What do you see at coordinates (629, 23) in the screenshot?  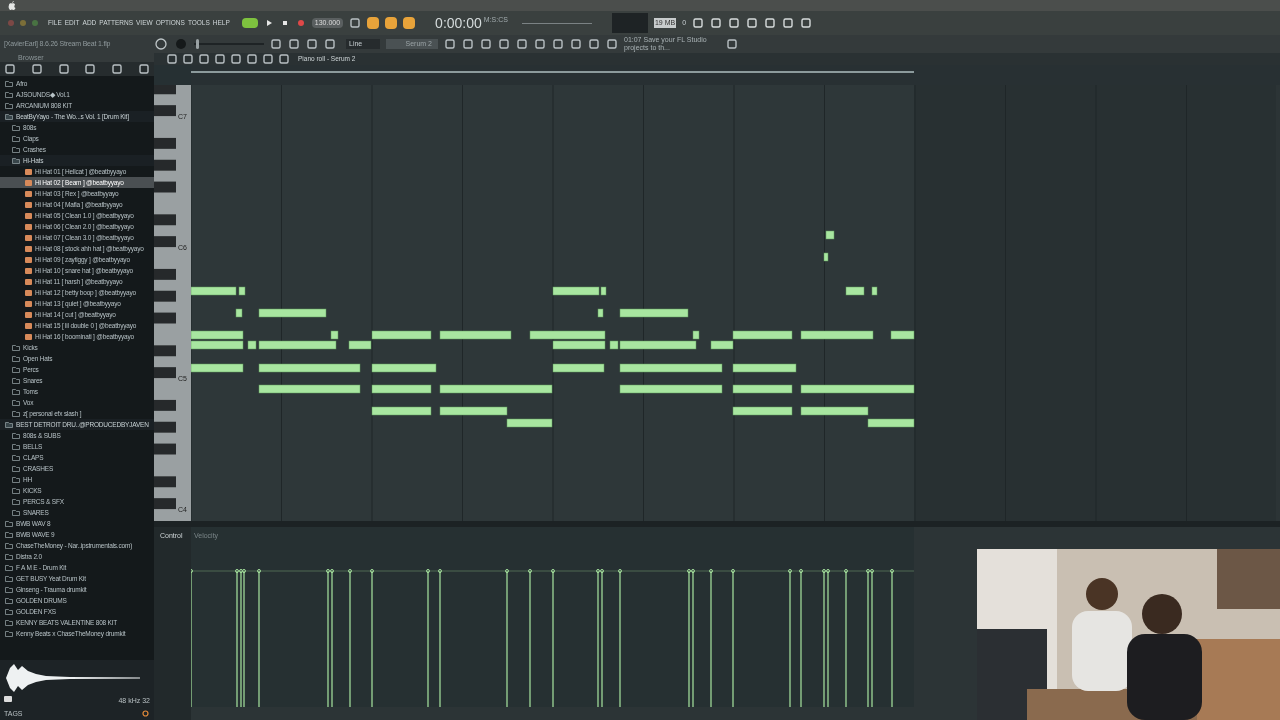 I see `cpu-meter` at bounding box center [629, 23].